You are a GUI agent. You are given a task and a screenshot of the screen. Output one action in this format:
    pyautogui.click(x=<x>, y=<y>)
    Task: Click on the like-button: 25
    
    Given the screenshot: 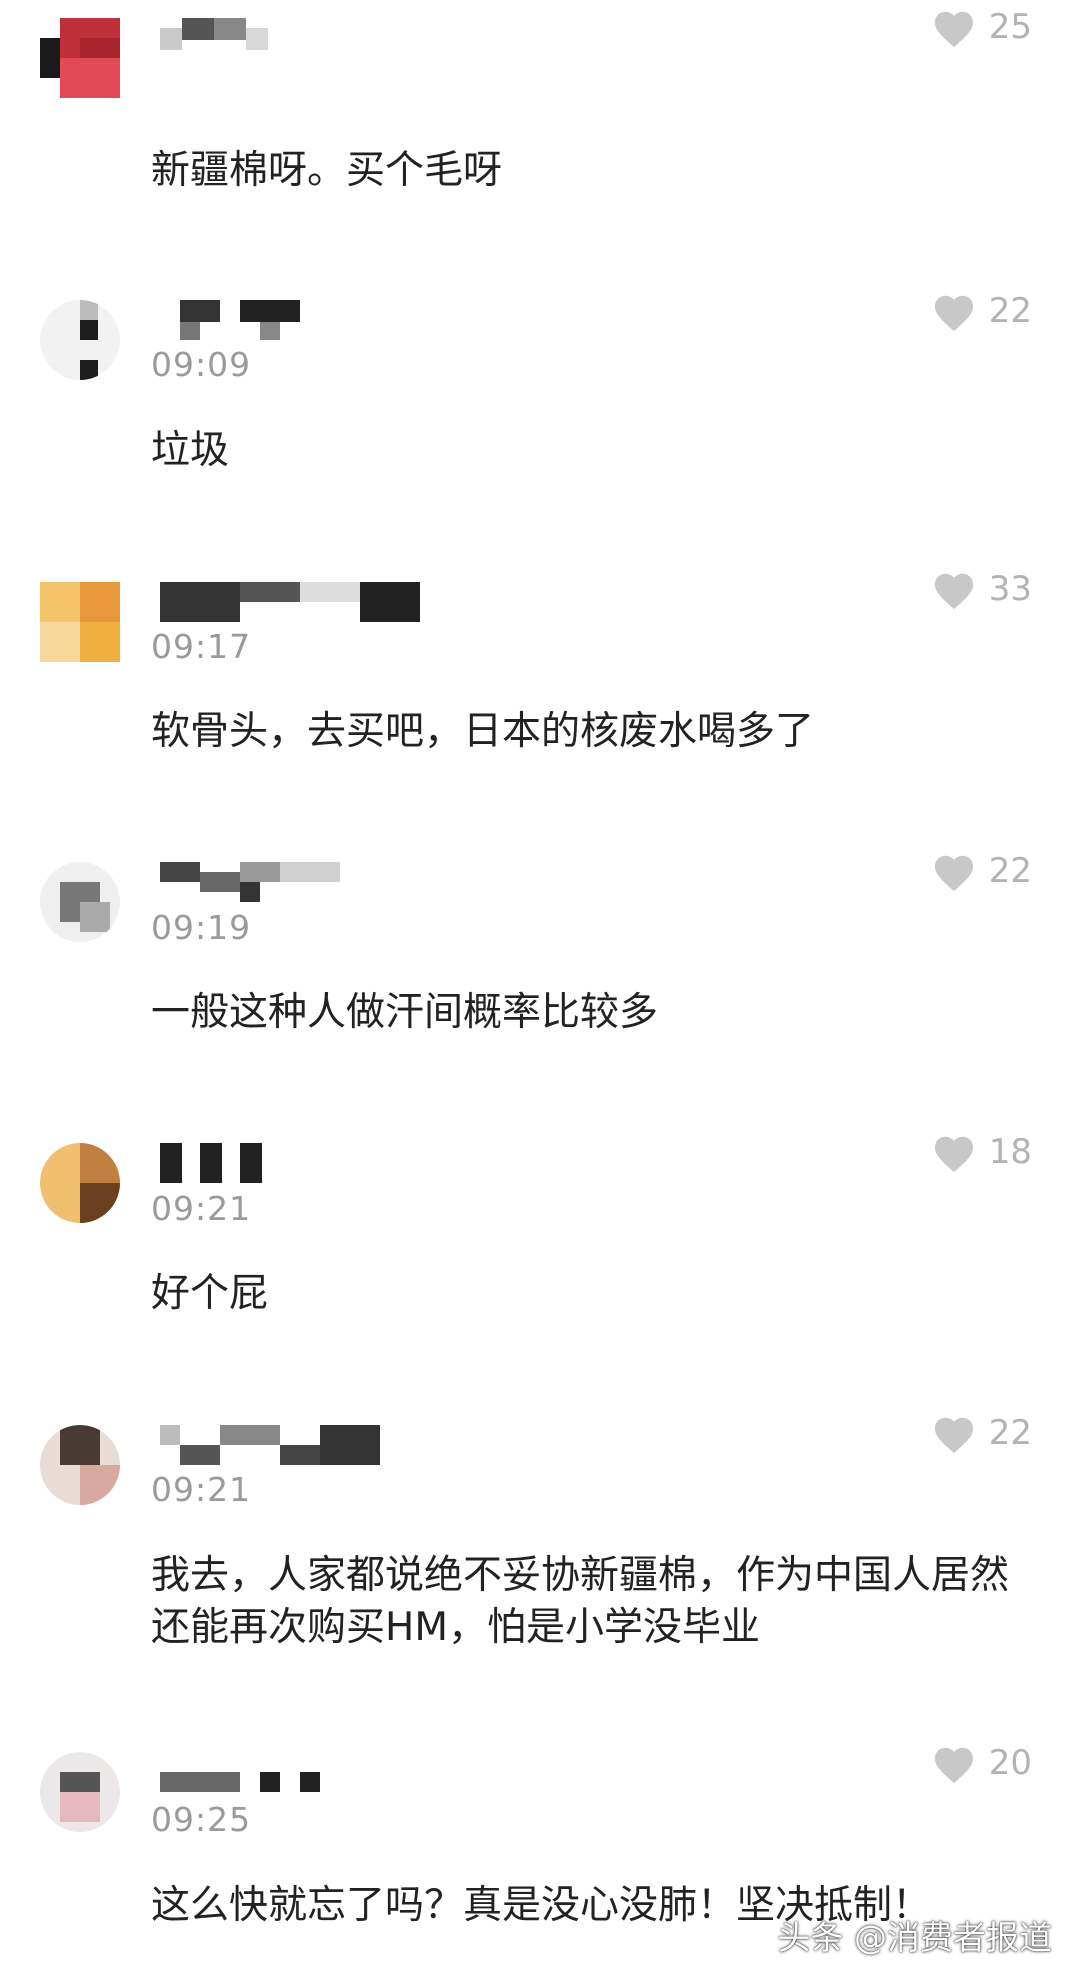 What is the action you would take?
    pyautogui.click(x=981, y=27)
    